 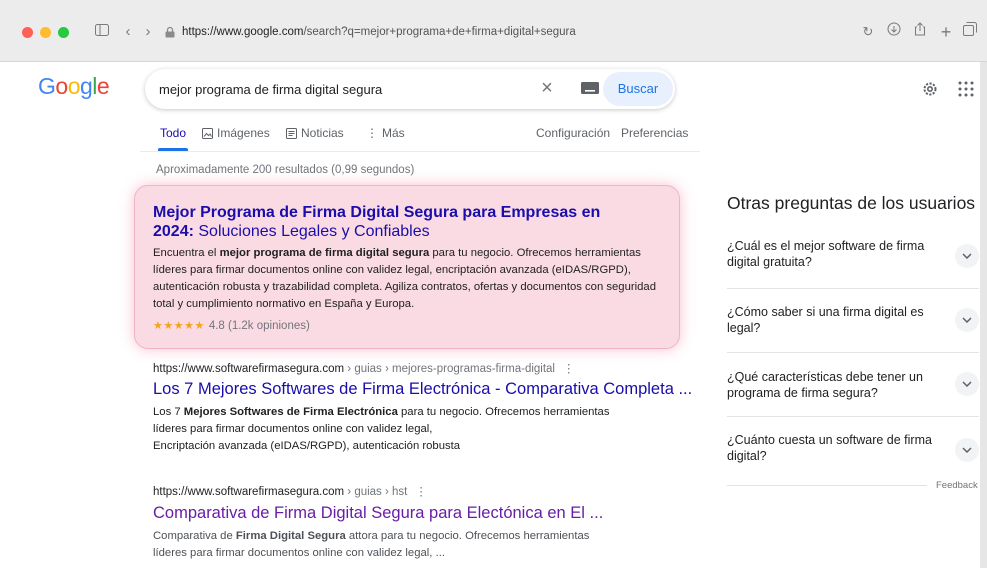 I want to click on tab-mas: ⋮ Más, so click(x=385, y=133).